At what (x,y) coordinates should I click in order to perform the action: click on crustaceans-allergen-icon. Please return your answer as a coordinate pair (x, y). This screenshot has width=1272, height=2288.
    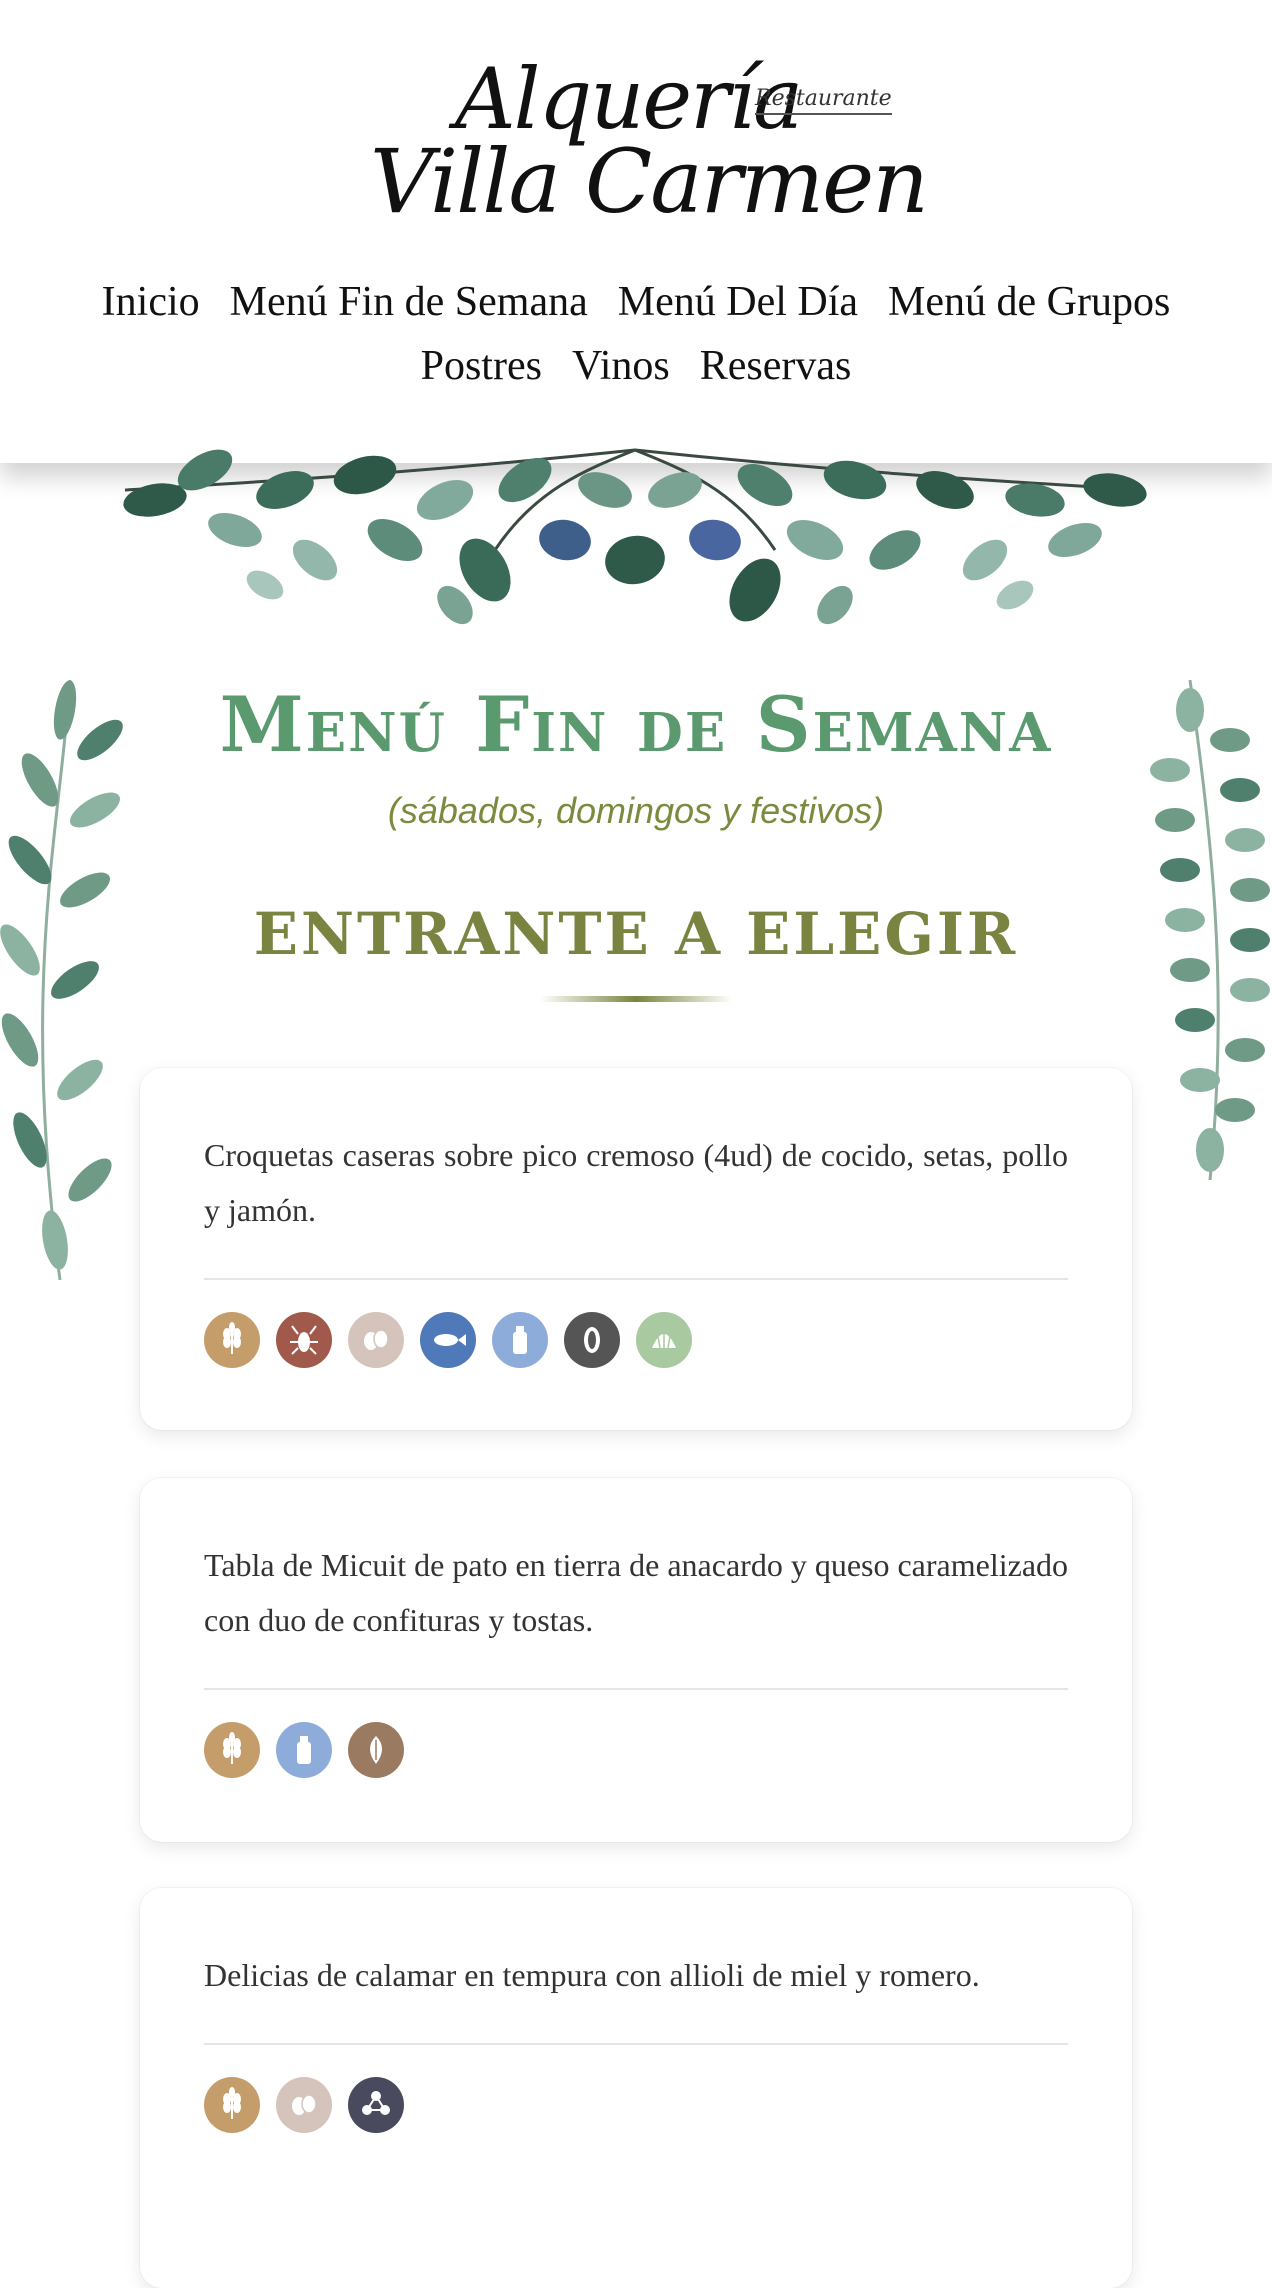
    Looking at the image, I should click on (304, 1340).